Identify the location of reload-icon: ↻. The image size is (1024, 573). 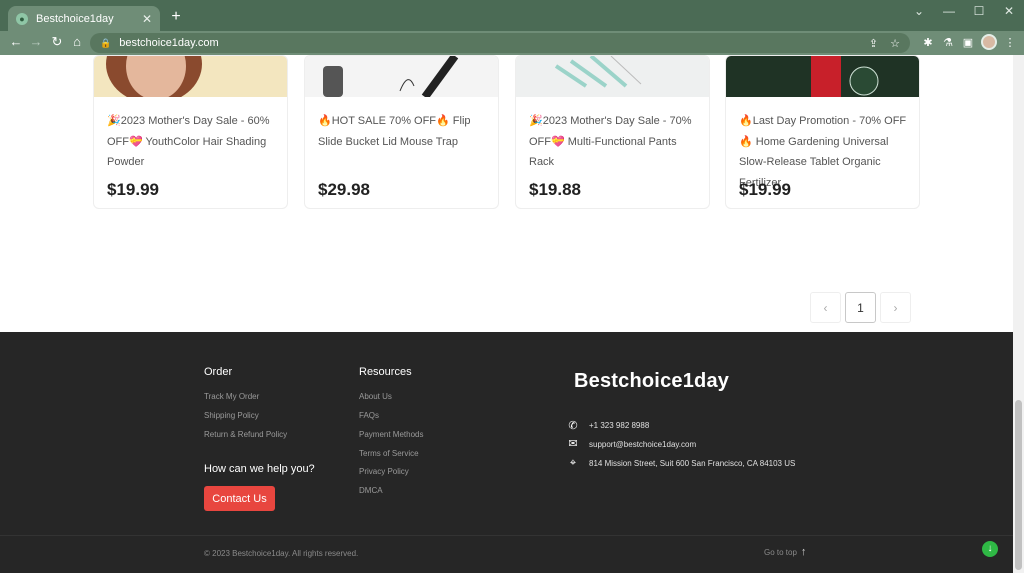
(57, 42).